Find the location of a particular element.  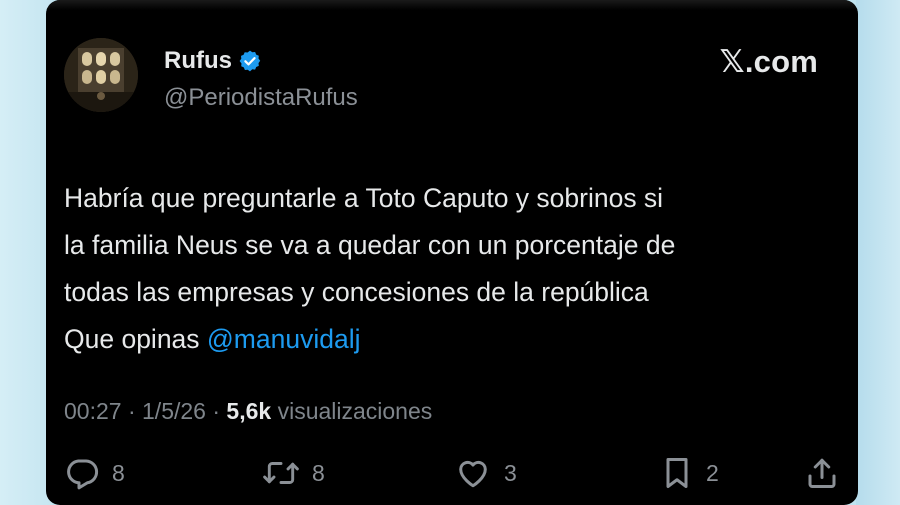

reply-button: 8 is located at coordinates (94, 473).